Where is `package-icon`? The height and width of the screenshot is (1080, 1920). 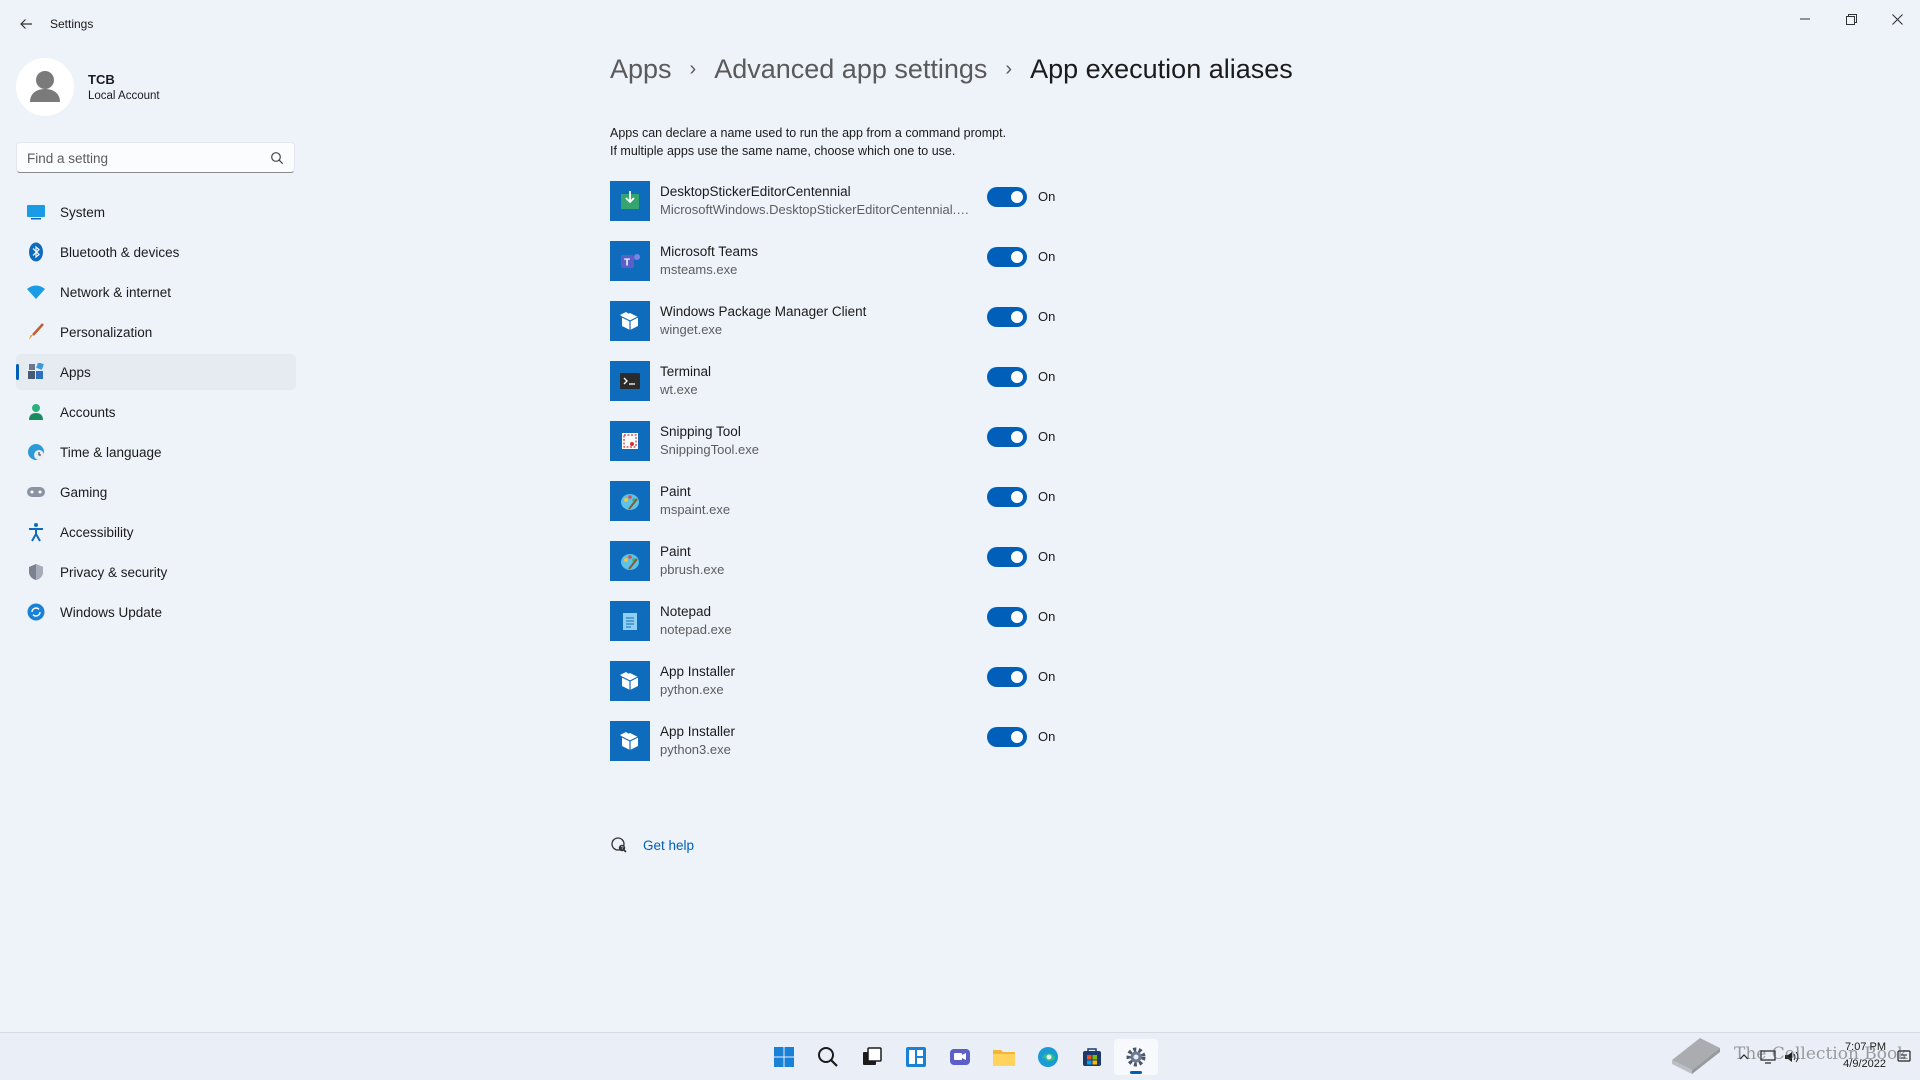 package-icon is located at coordinates (630, 741).